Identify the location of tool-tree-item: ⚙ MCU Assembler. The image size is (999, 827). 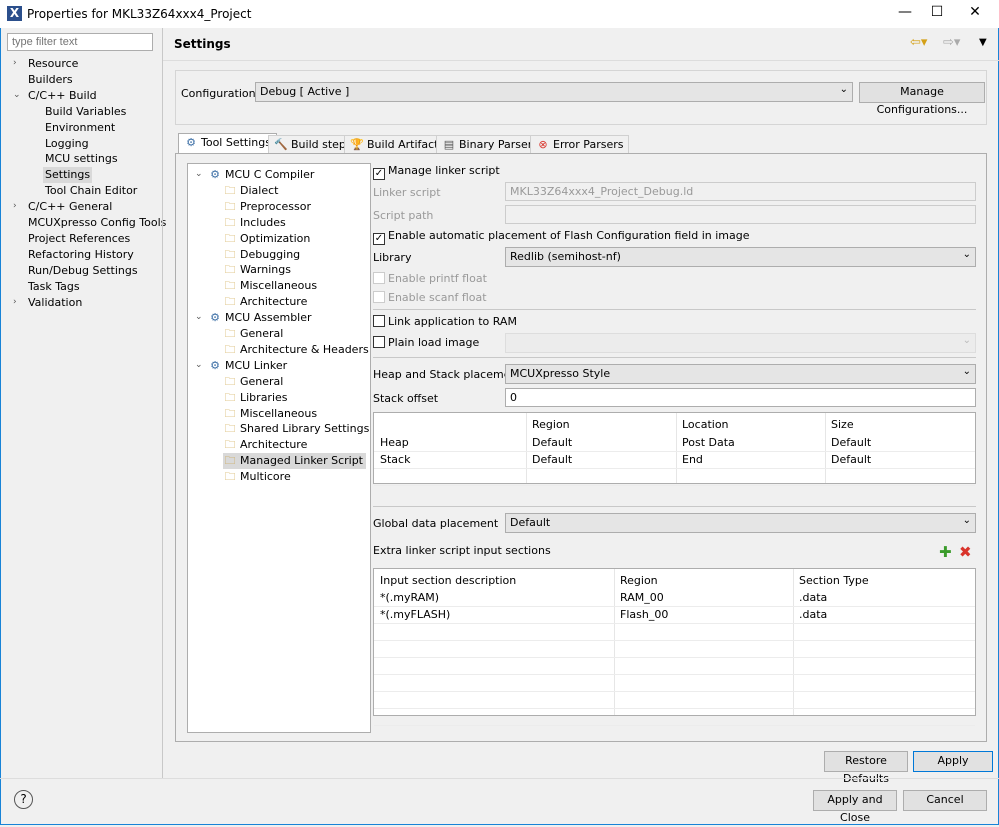
(261, 318).